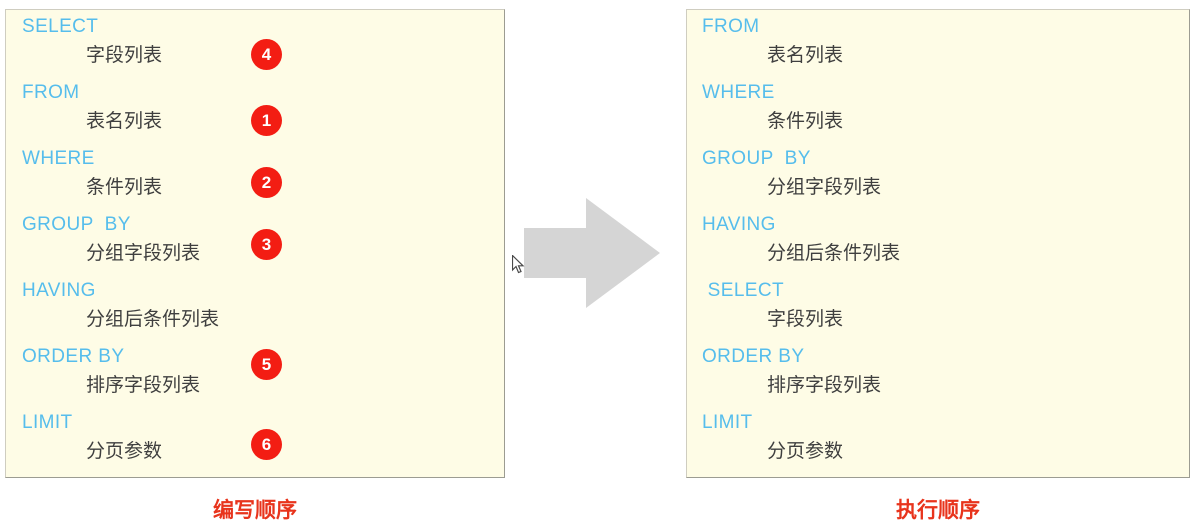  Describe the element at coordinates (592, 253) in the screenshot. I see `right-arrow-icon` at that location.